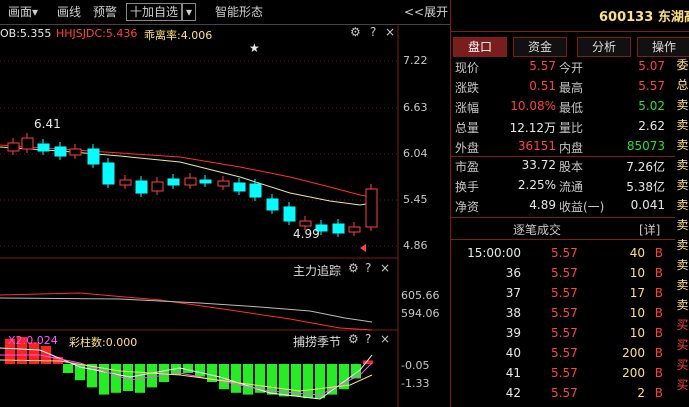 This screenshot has width=689, height=407. Describe the element at coordinates (513, 313) in the screenshot. I see `trade-time: 38` at that location.